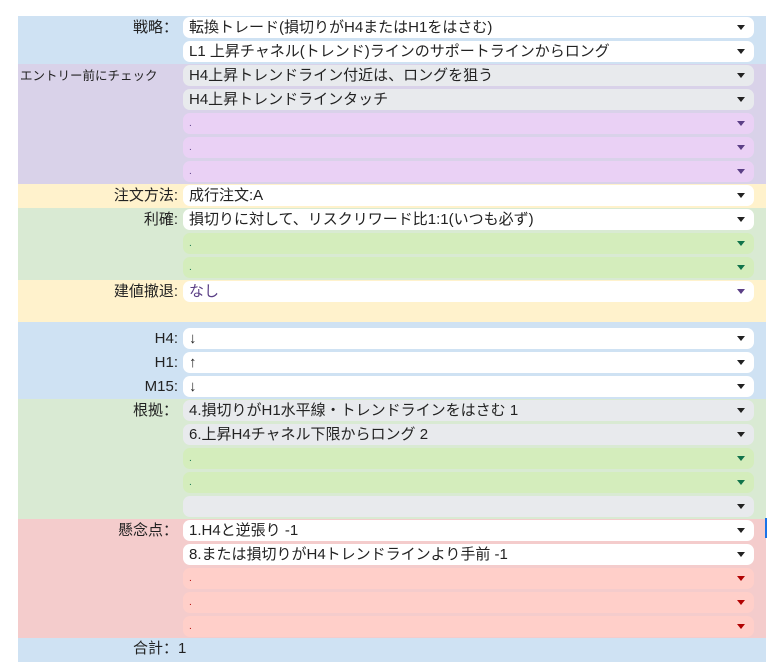 The height and width of the screenshot is (671, 769). What do you see at coordinates (354, 410) in the screenshot?
I see `dropdown-value: 4.損切りがH1水平線・トレンドラインをはさむ 1` at bounding box center [354, 410].